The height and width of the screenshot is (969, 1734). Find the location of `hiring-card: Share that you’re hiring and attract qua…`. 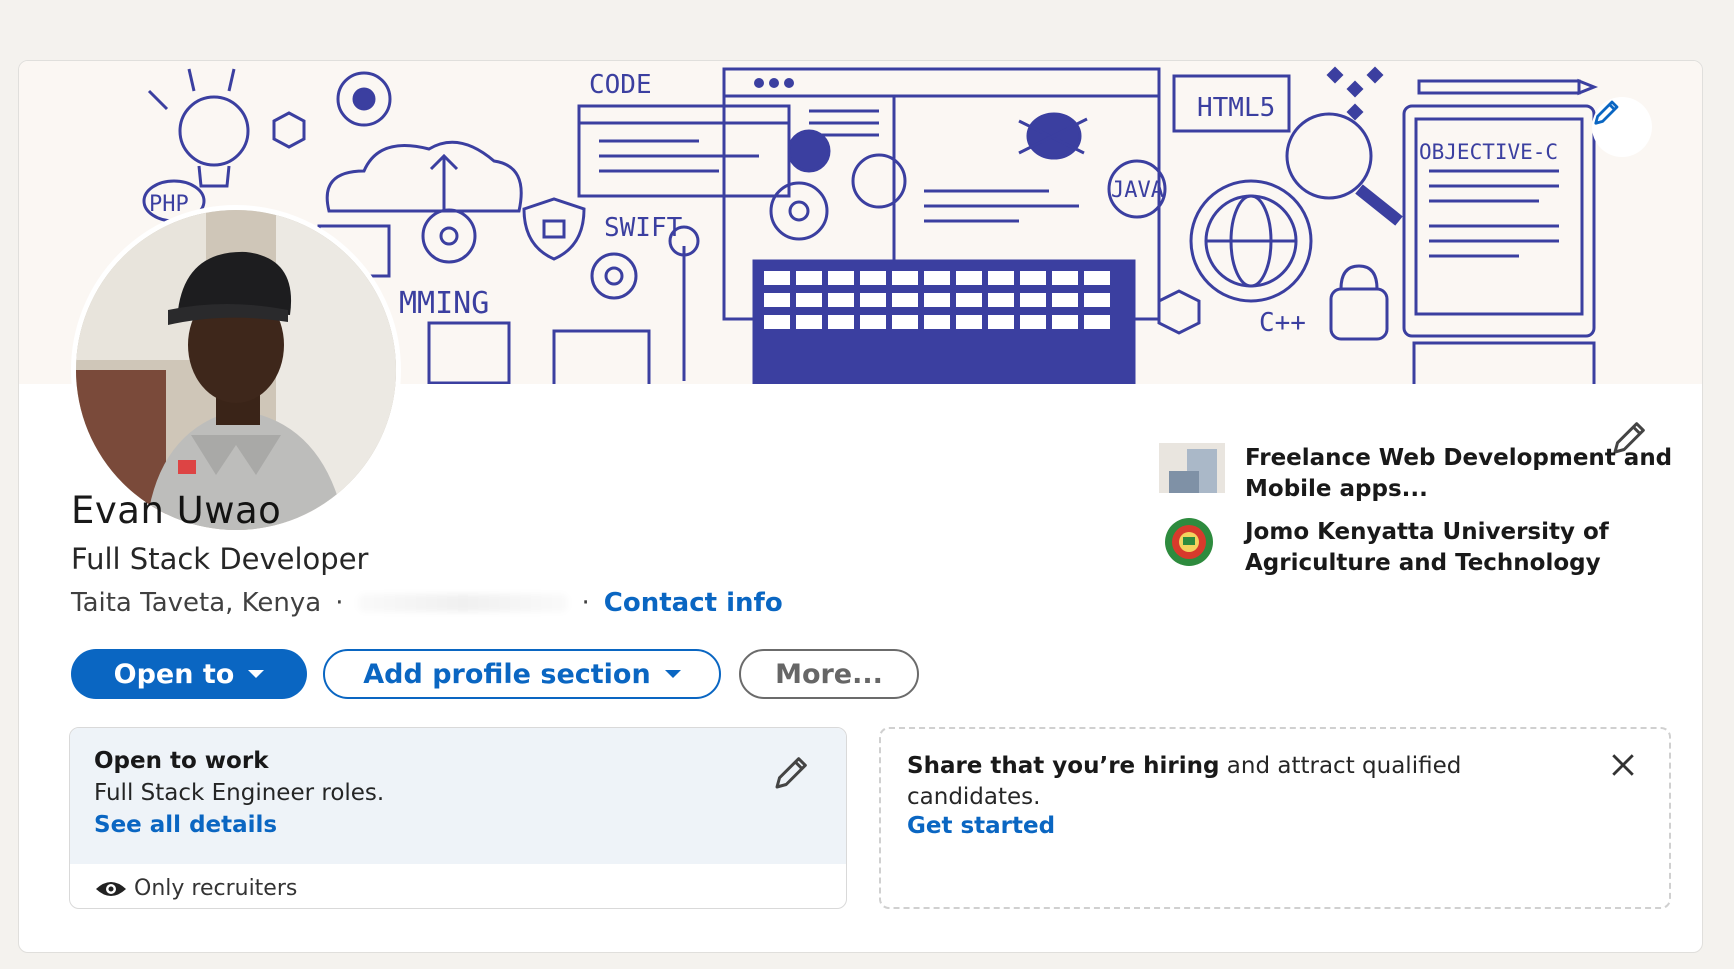

hiring-card: Share that you’re hiring and attract qua… is located at coordinates (1275, 818).